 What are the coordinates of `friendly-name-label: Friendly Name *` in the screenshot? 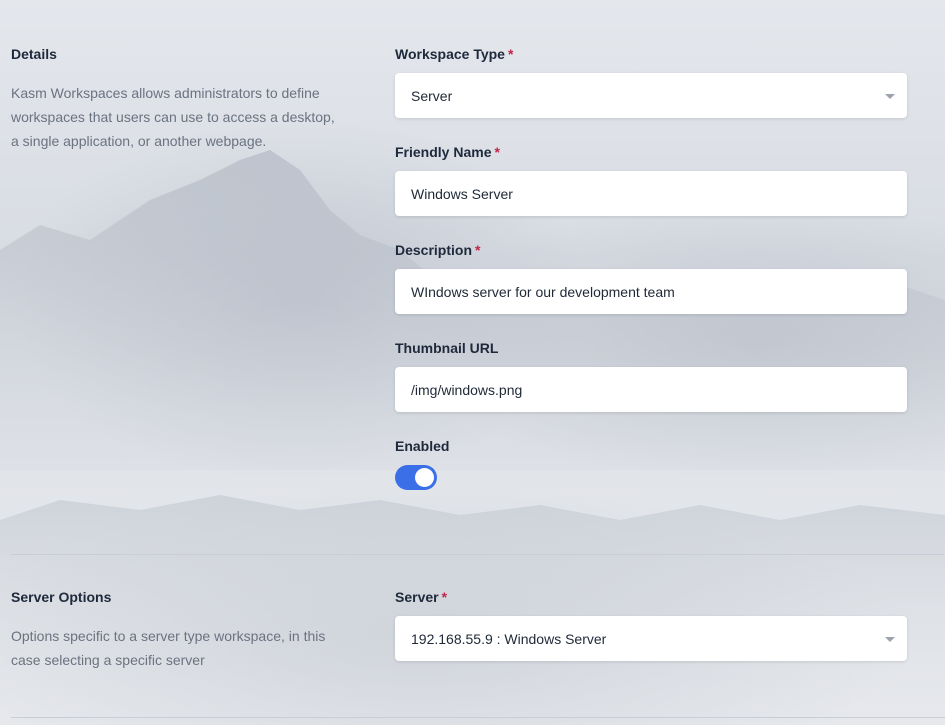 It's located at (447, 152).